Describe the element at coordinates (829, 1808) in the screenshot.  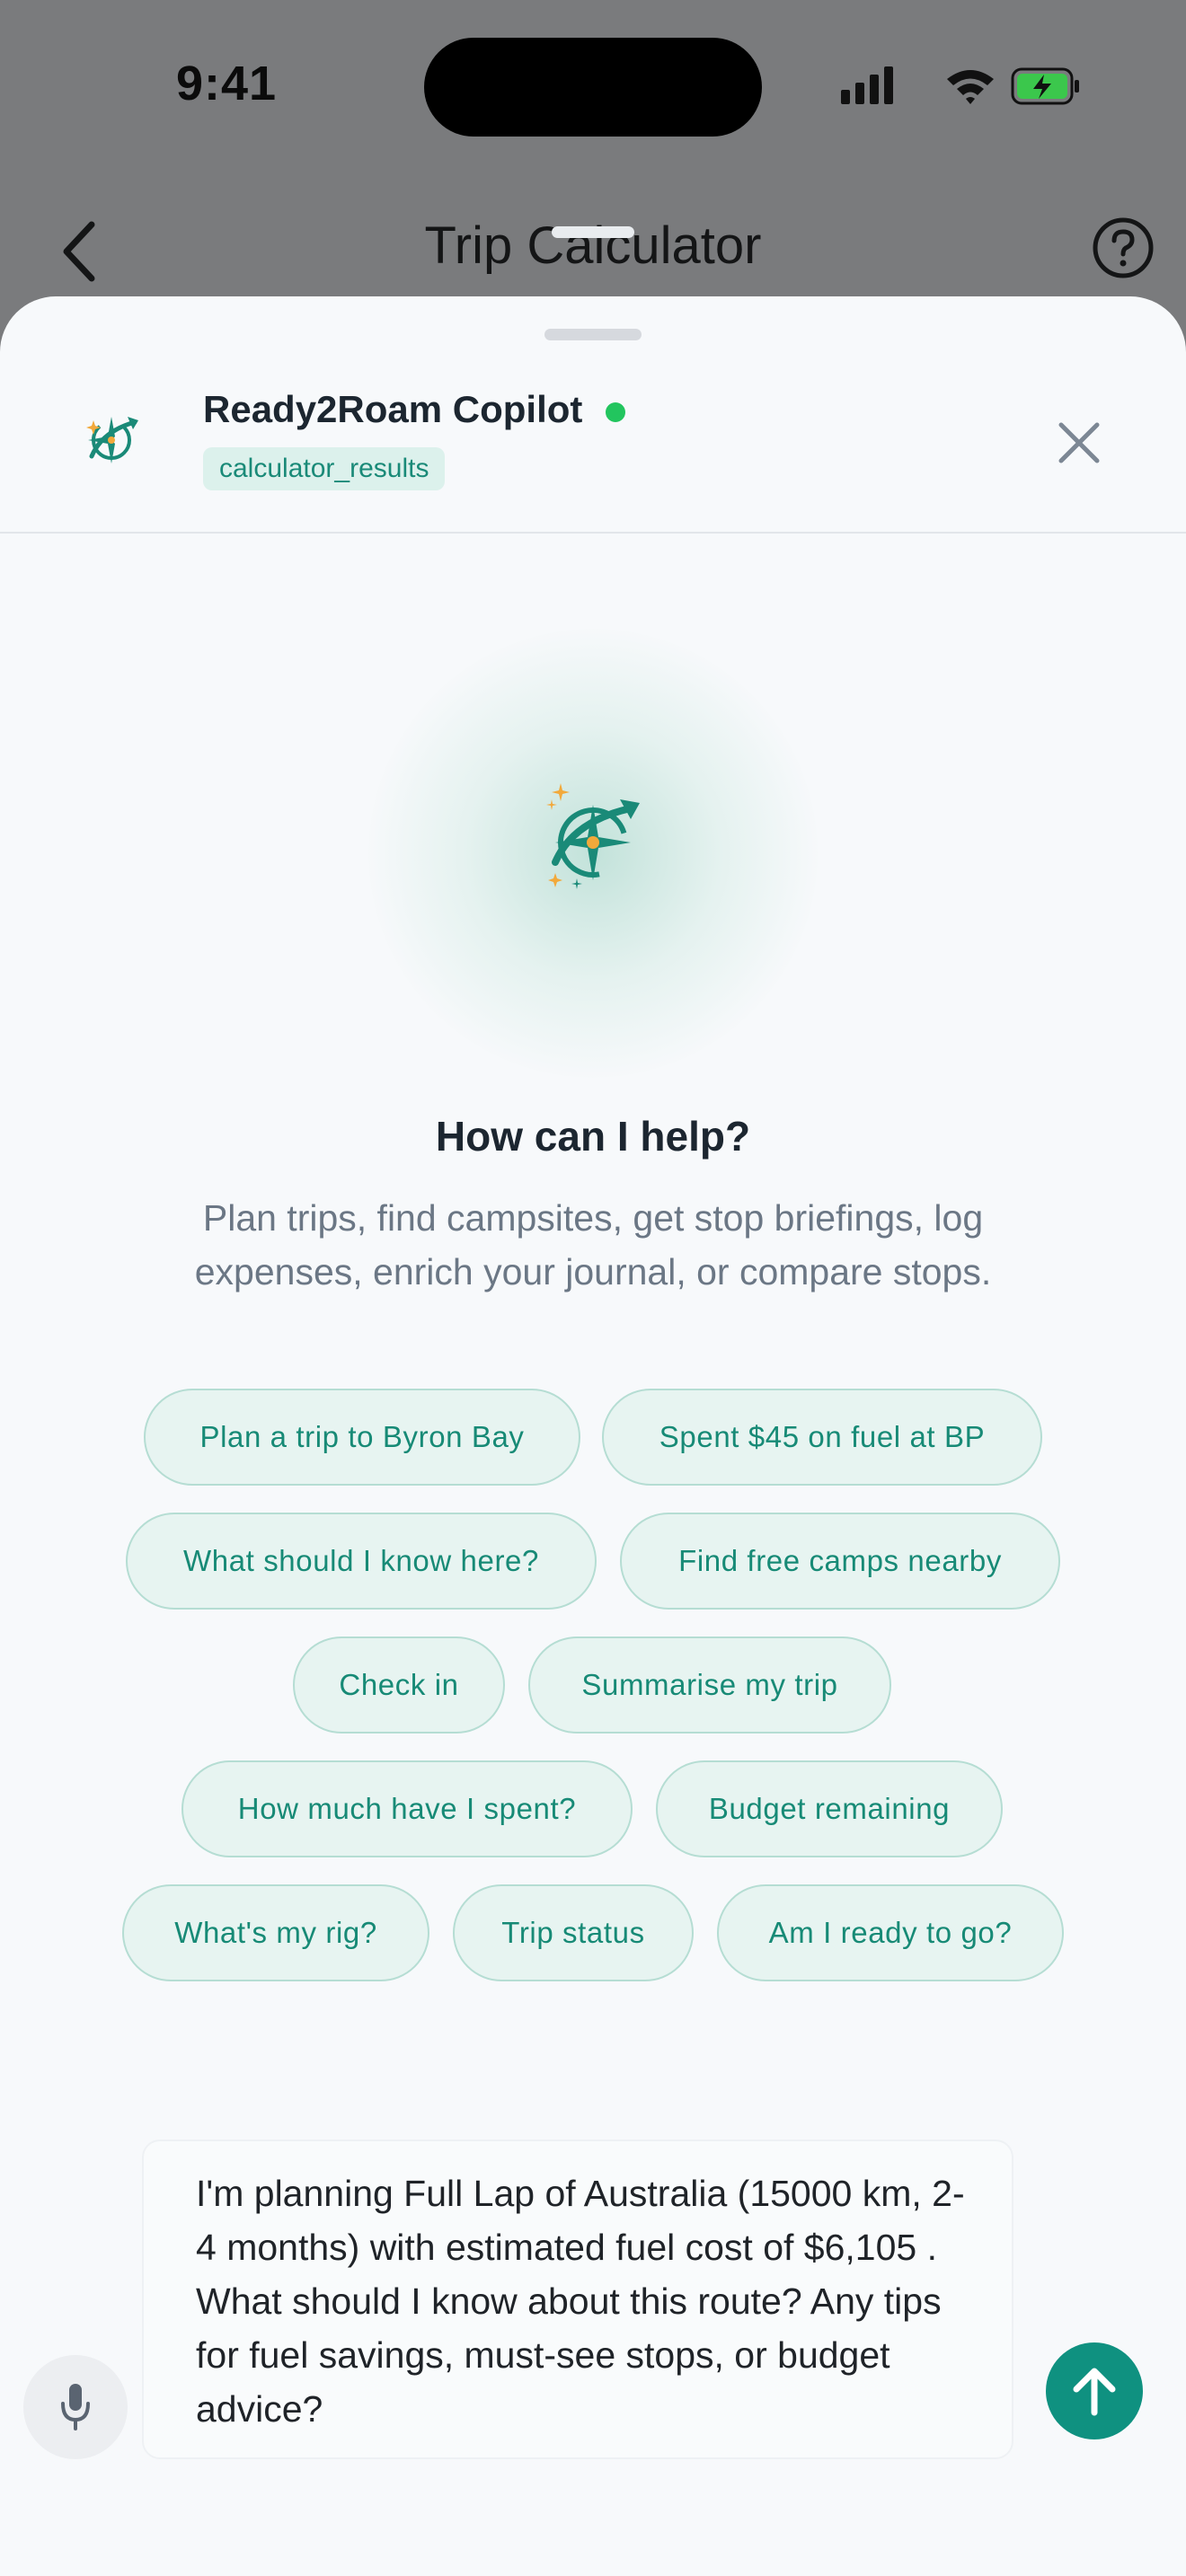
I see `suggestion-chip: Budget remaining` at that location.